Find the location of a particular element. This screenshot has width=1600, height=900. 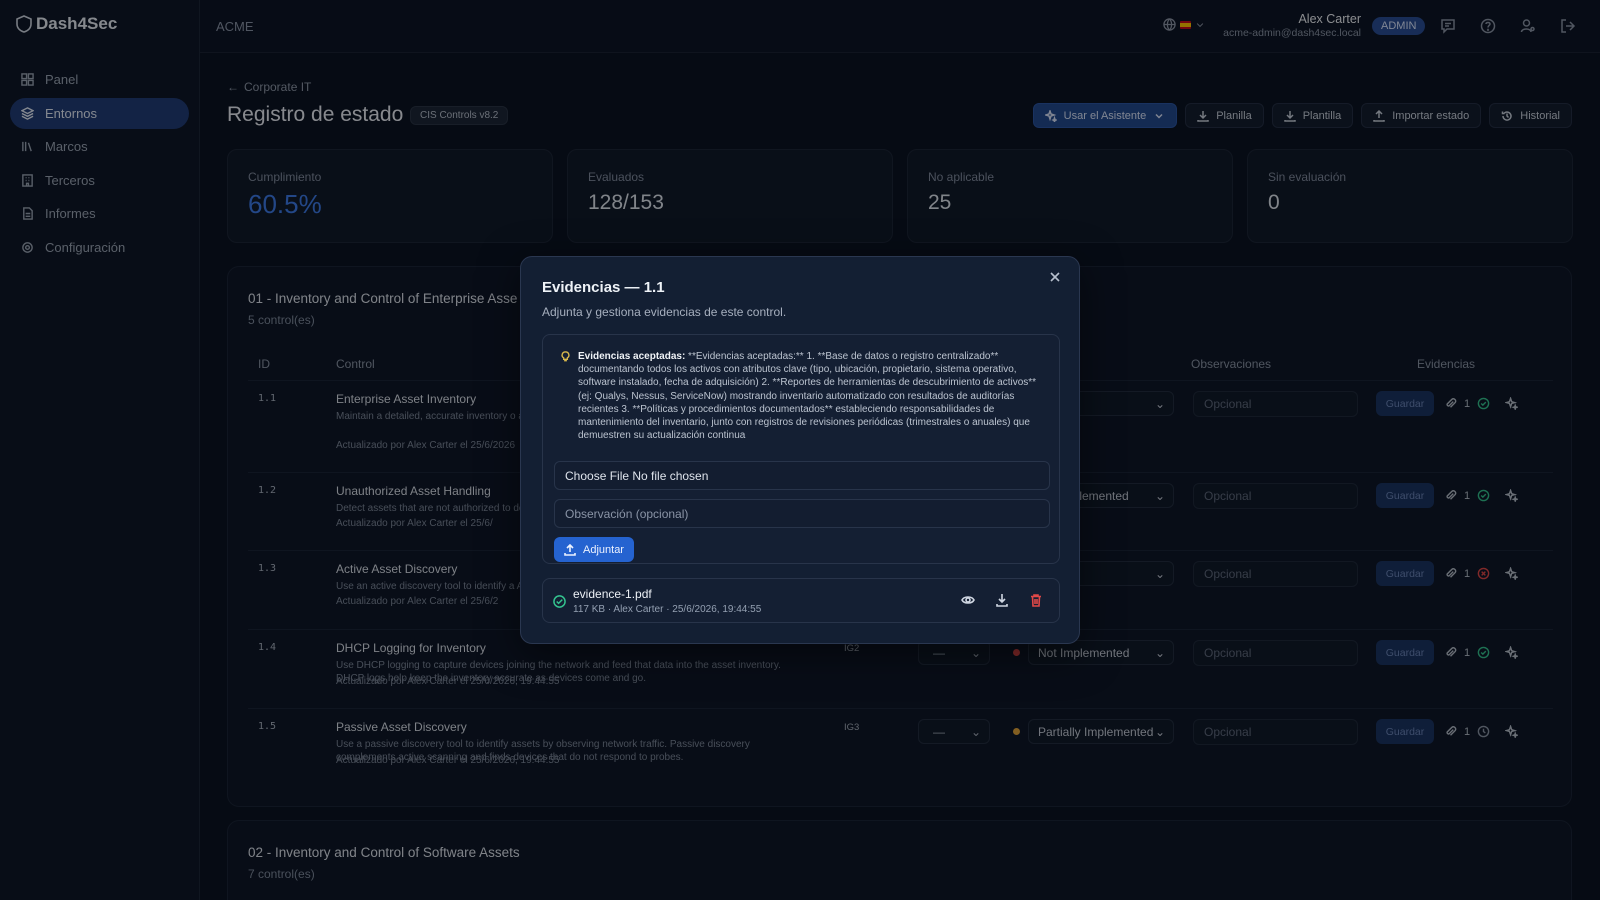

download-icon is located at coordinates (1002, 600).